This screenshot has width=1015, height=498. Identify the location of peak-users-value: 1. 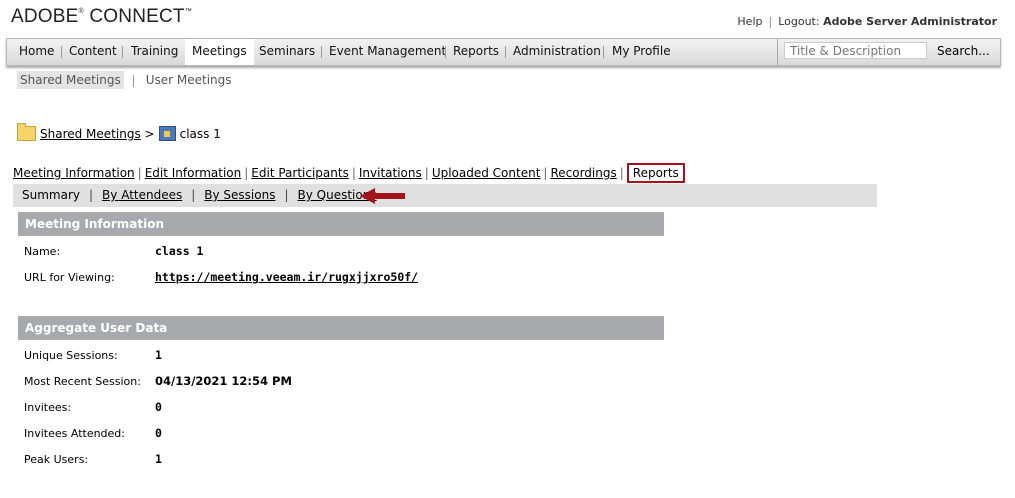
(158, 459).